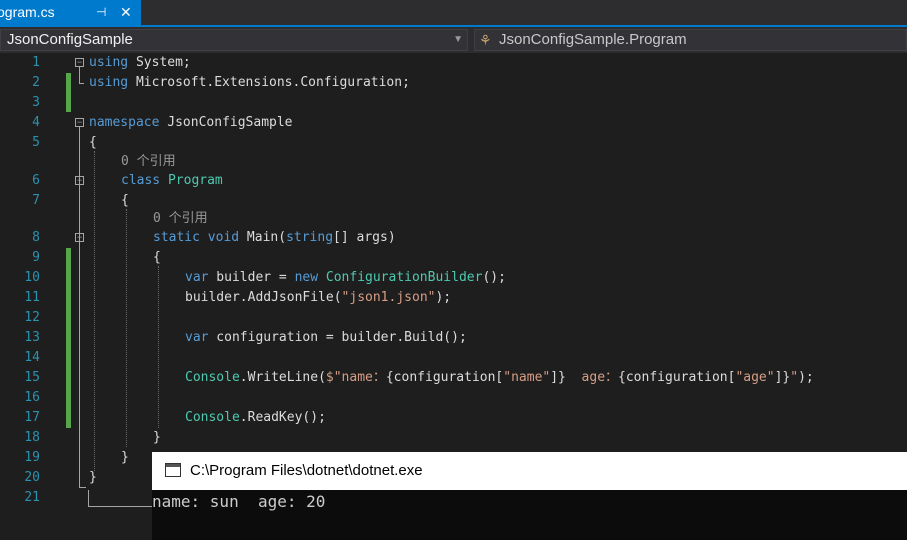 The height and width of the screenshot is (540, 907). I want to click on code-line: static void Main(string[] args), so click(274, 238).